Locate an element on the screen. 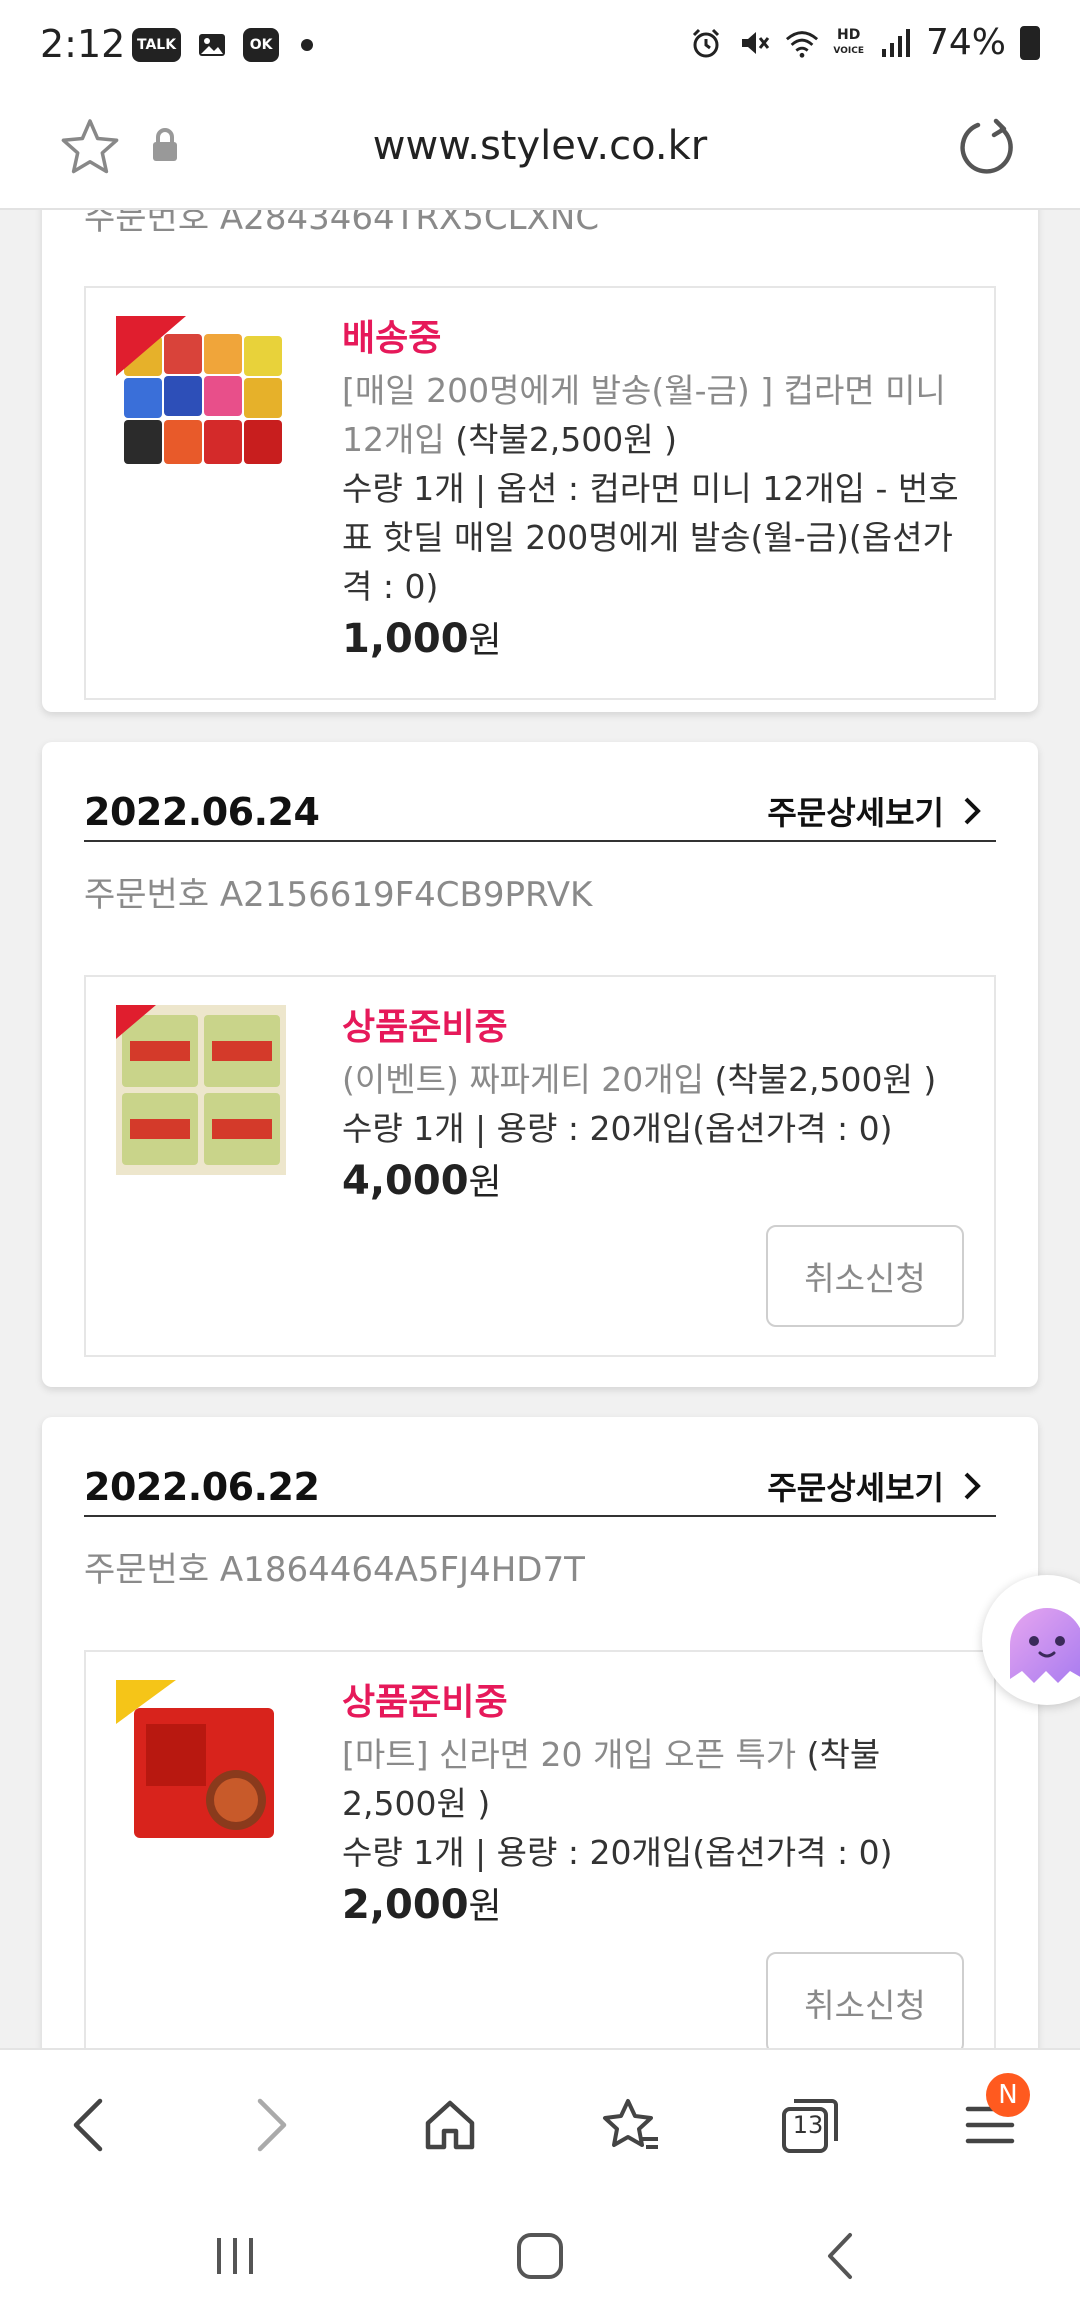 The height and width of the screenshot is (2316, 1080). recent-apps-button is located at coordinates (235, 2256).